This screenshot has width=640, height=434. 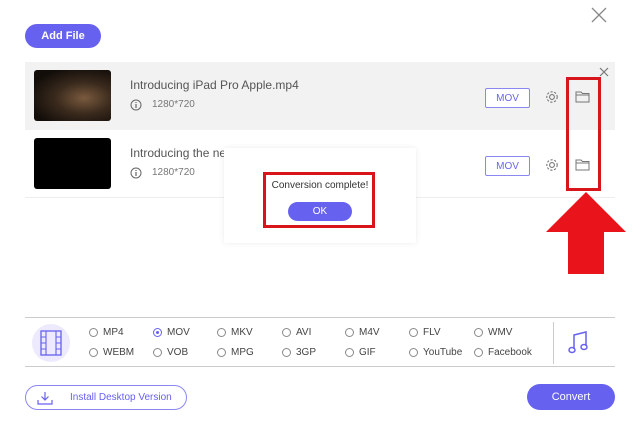 What do you see at coordinates (443, 352) in the screenshot?
I see `format-label: YouTube` at bounding box center [443, 352].